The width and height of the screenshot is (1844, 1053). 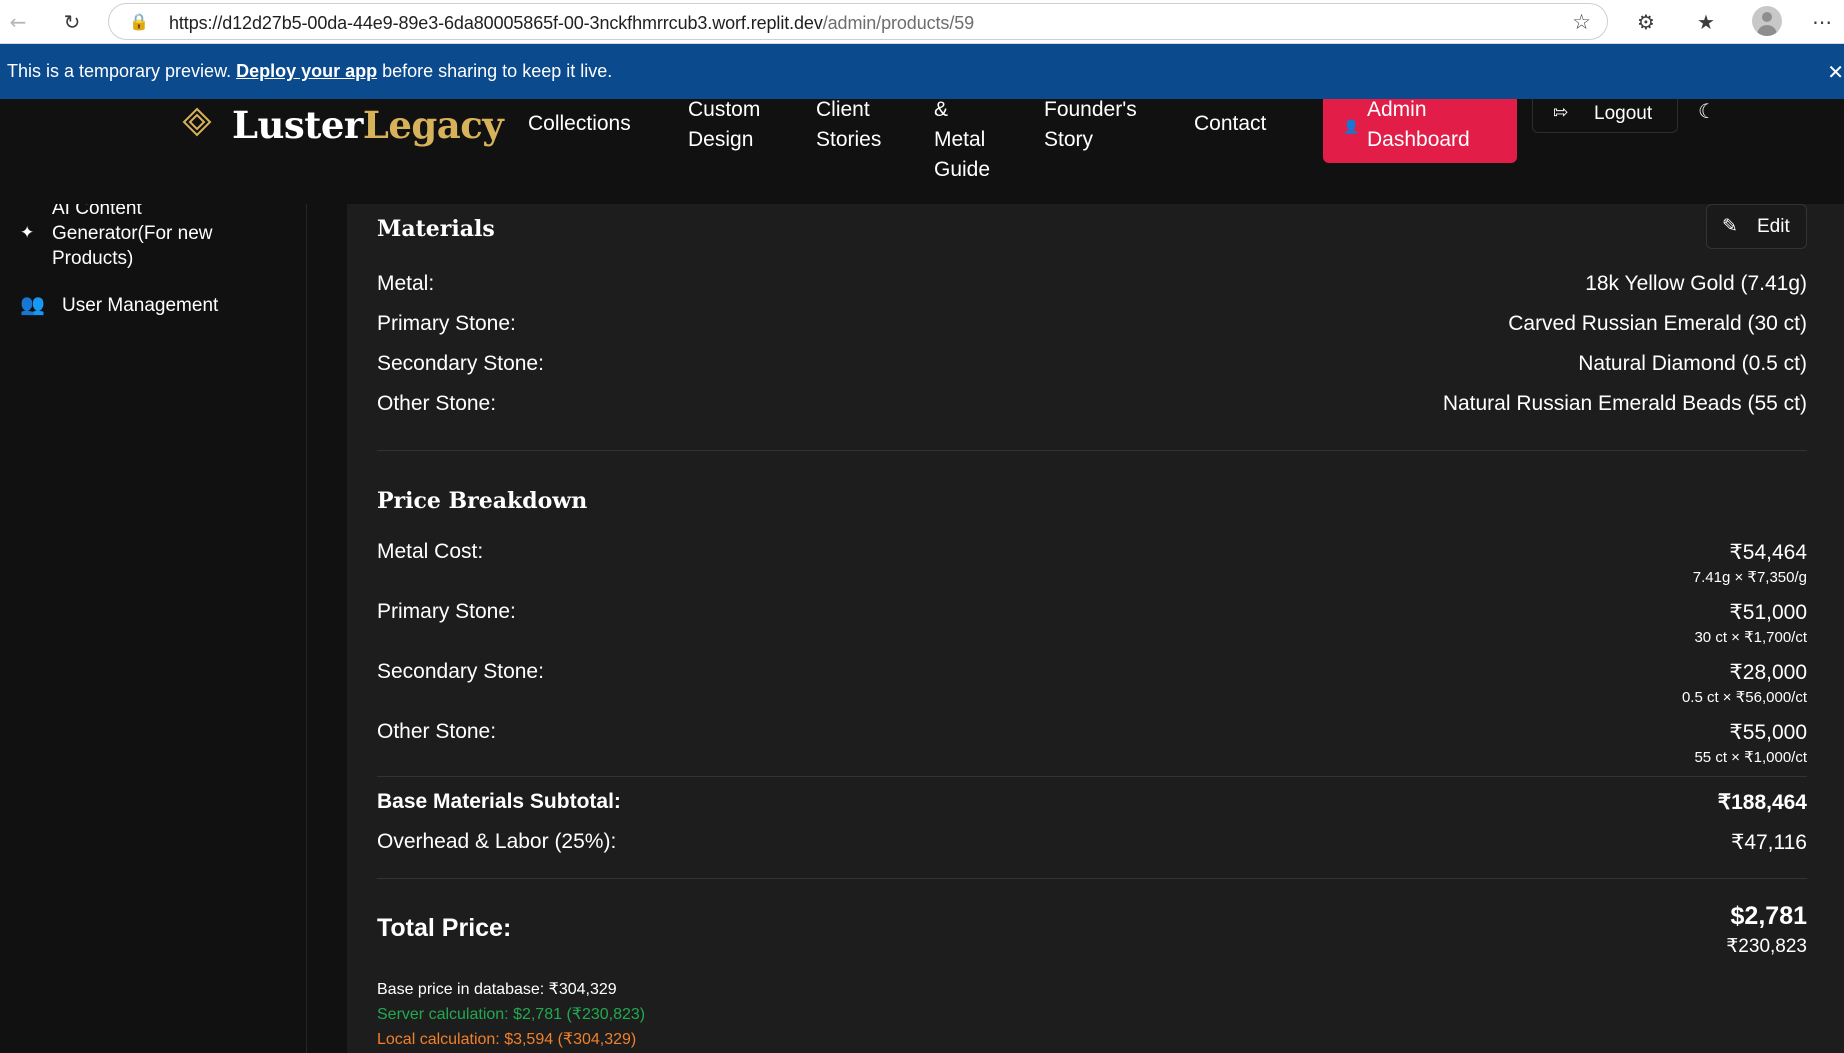 What do you see at coordinates (507, 1039) in the screenshot?
I see `note-local-calculation: Local calculation: $3,594 (₹304,329)` at bounding box center [507, 1039].